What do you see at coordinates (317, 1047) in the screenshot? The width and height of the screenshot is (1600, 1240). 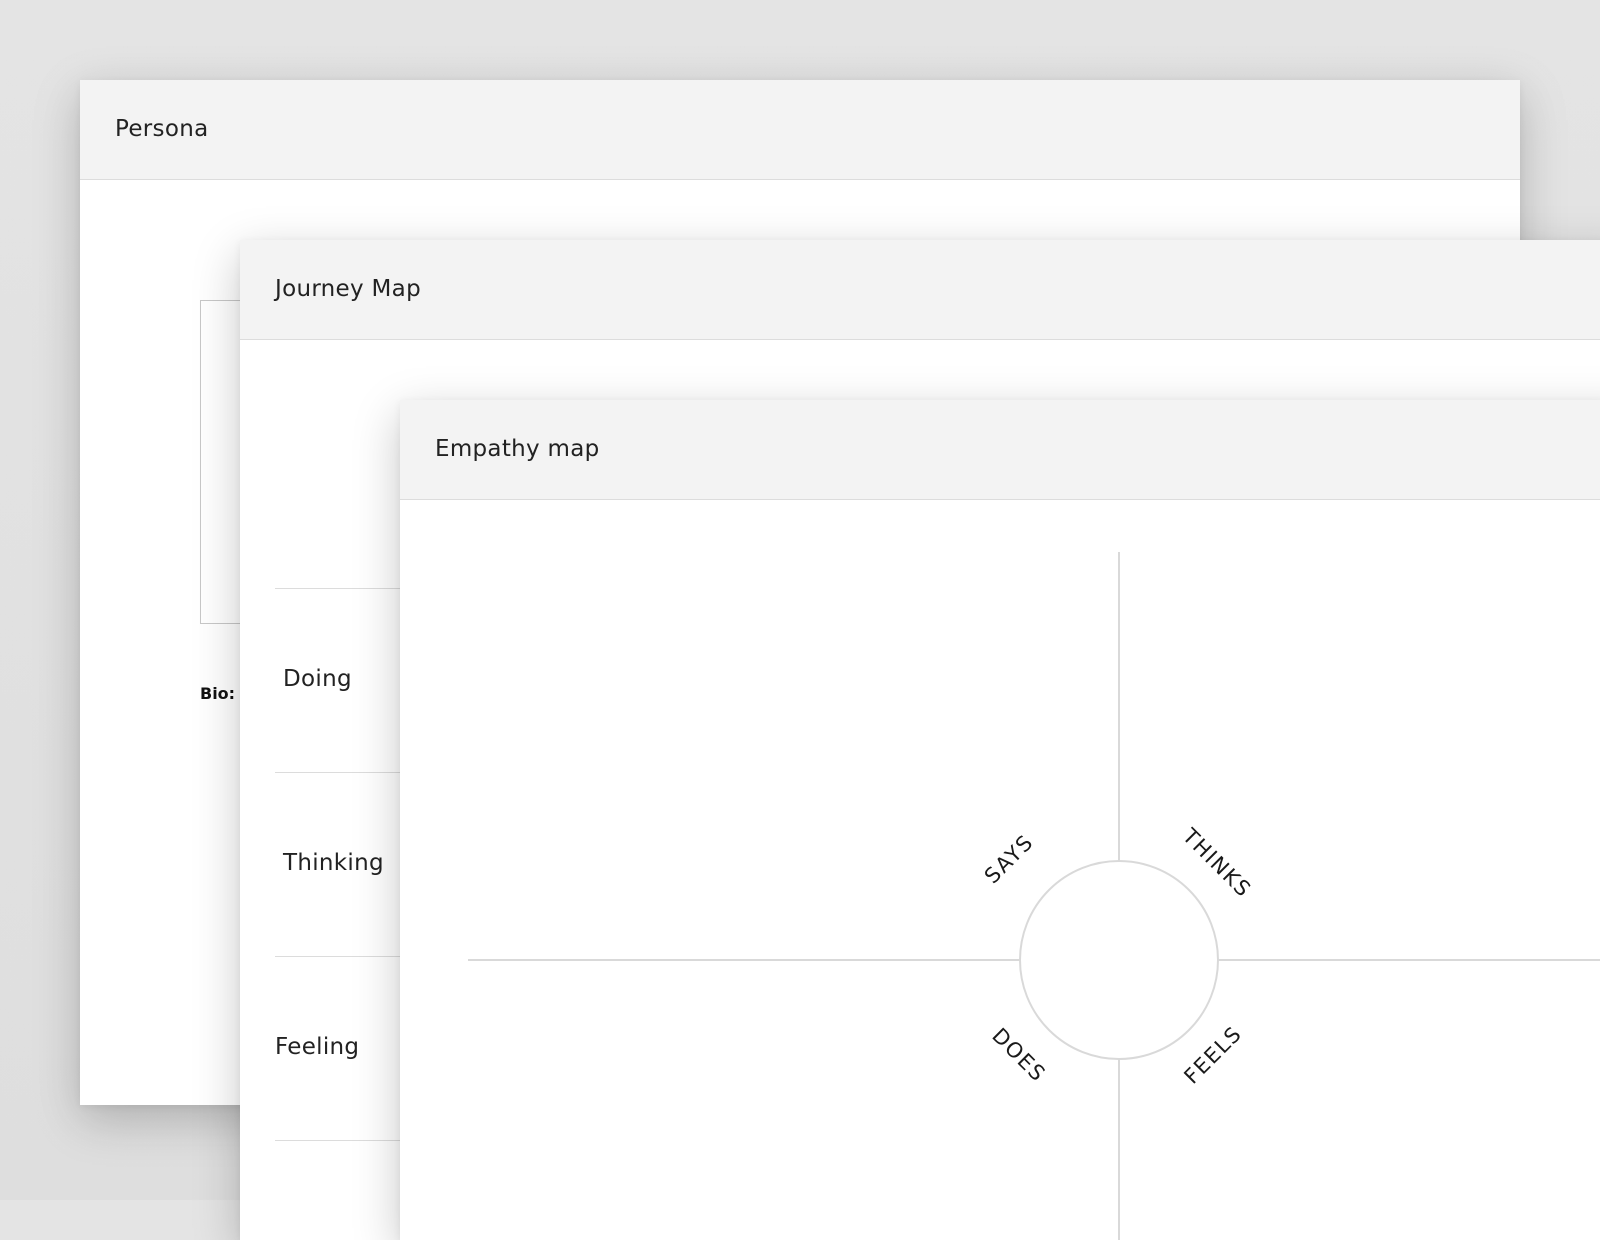 I see `journey-row-feeling: Feeling` at bounding box center [317, 1047].